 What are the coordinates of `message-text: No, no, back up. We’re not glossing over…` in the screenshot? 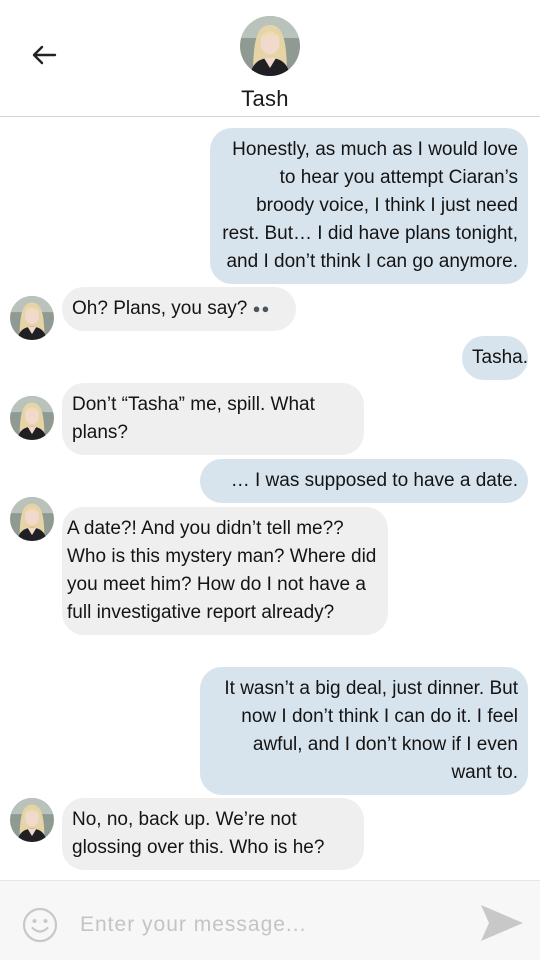 It's located at (198, 833).